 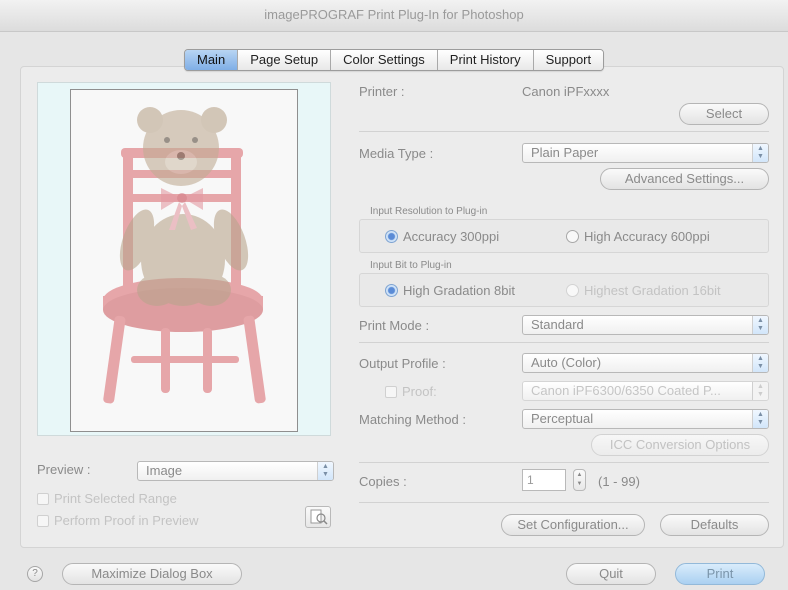 I want to click on radio-high-gradation-8bit: High Gradation 8bit, so click(x=450, y=290).